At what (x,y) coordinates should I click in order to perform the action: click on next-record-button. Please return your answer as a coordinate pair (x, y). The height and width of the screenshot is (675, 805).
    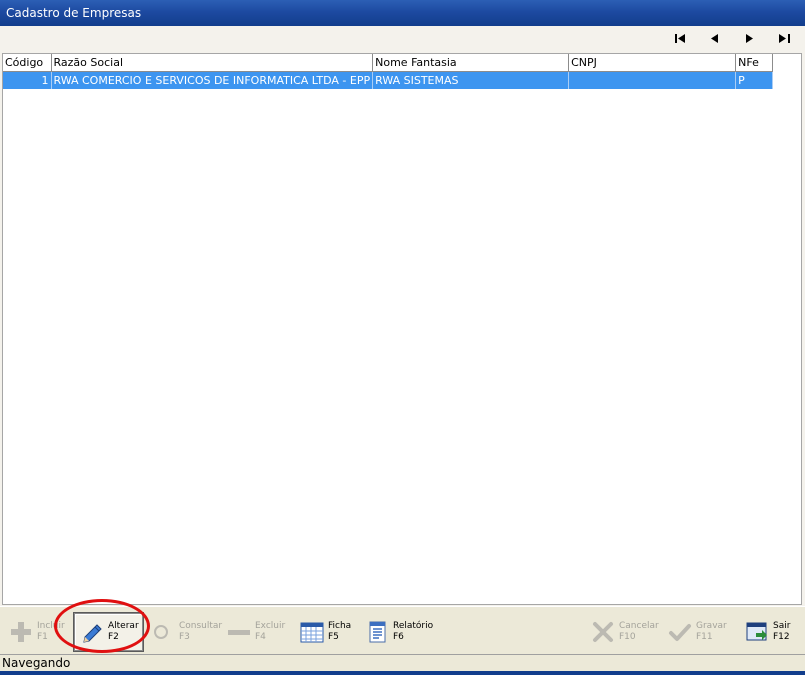
    Looking at the image, I should click on (749, 38).